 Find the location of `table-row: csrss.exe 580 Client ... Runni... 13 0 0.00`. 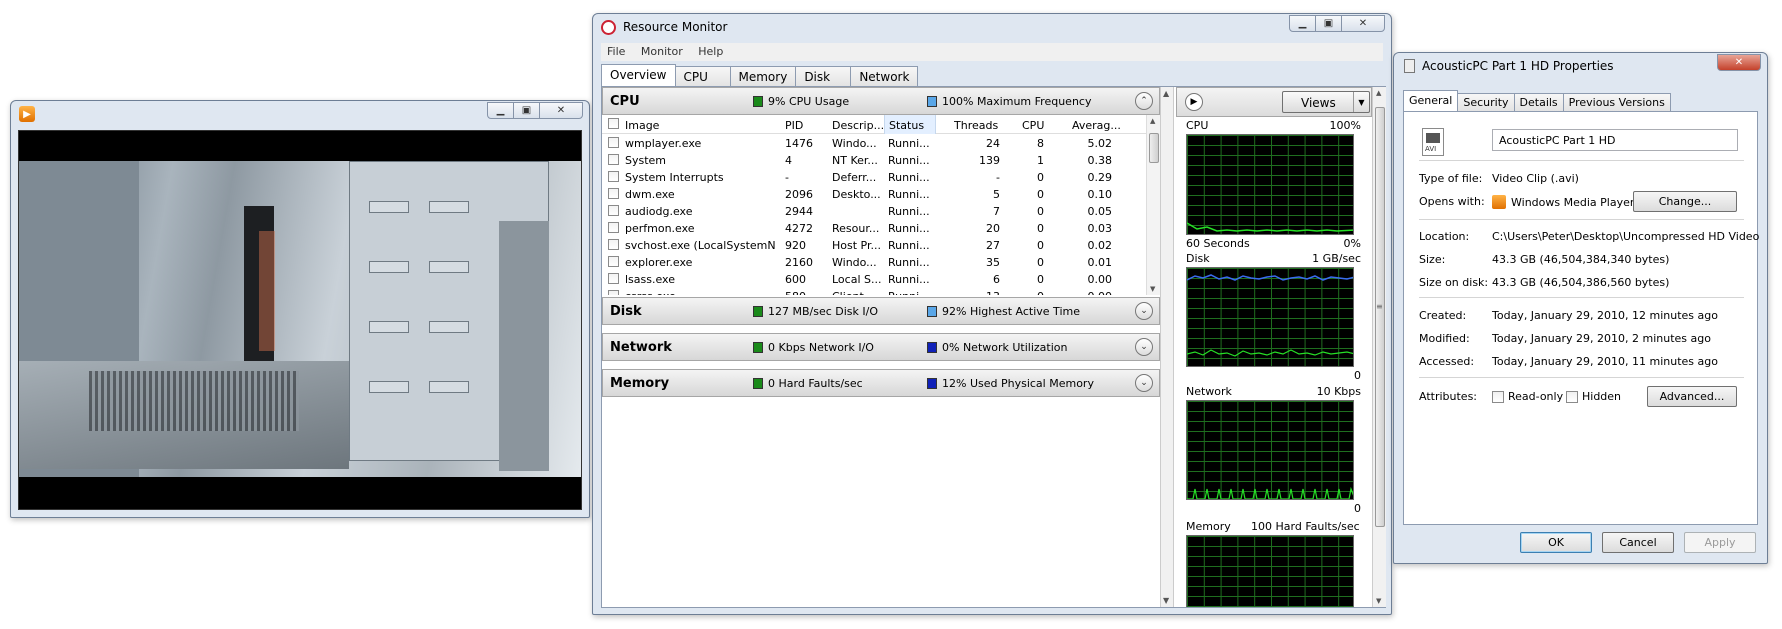

table-row: csrss.exe 580 Client ... Runni... 13 0 0.00 is located at coordinates (874, 291).